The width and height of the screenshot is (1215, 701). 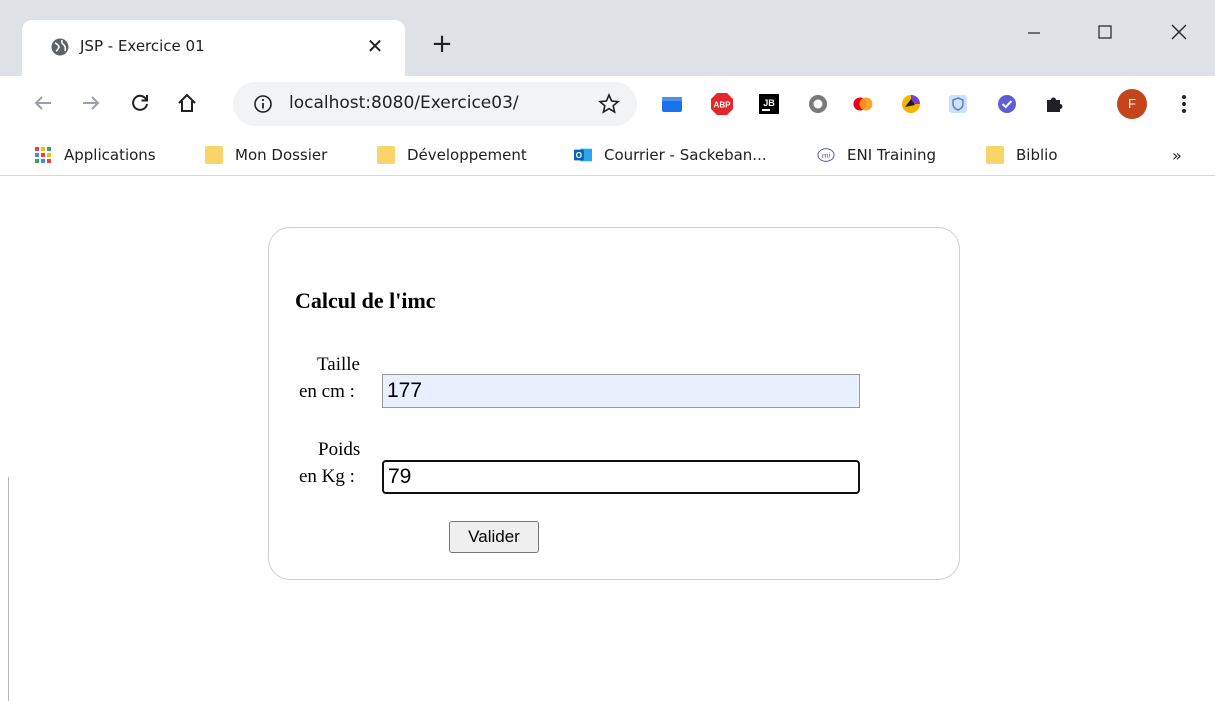 I want to click on circle-extension-icon, so click(x=818, y=104).